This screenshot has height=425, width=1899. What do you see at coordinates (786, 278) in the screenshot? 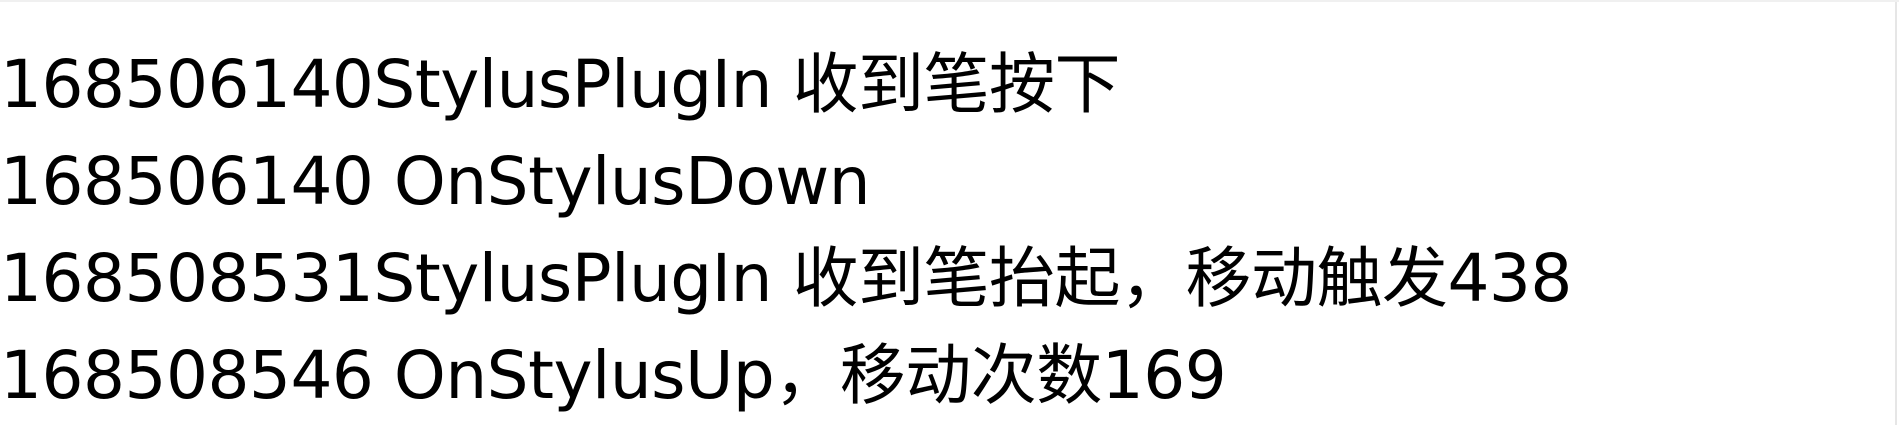
I see `log-line: 168508531StylusPlugIn 收到笔抬起，移动触发438` at bounding box center [786, 278].